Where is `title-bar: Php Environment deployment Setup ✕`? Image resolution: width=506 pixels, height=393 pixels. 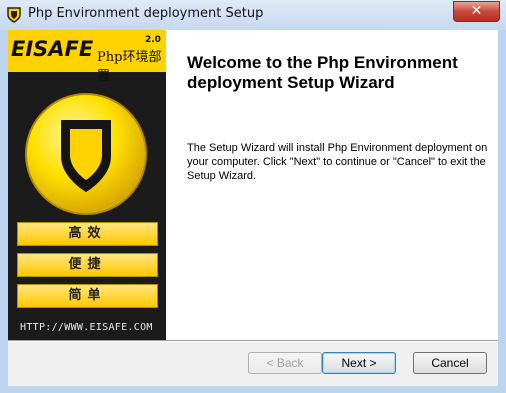 title-bar: Php Environment deployment Setup ✕ is located at coordinates (253, 15).